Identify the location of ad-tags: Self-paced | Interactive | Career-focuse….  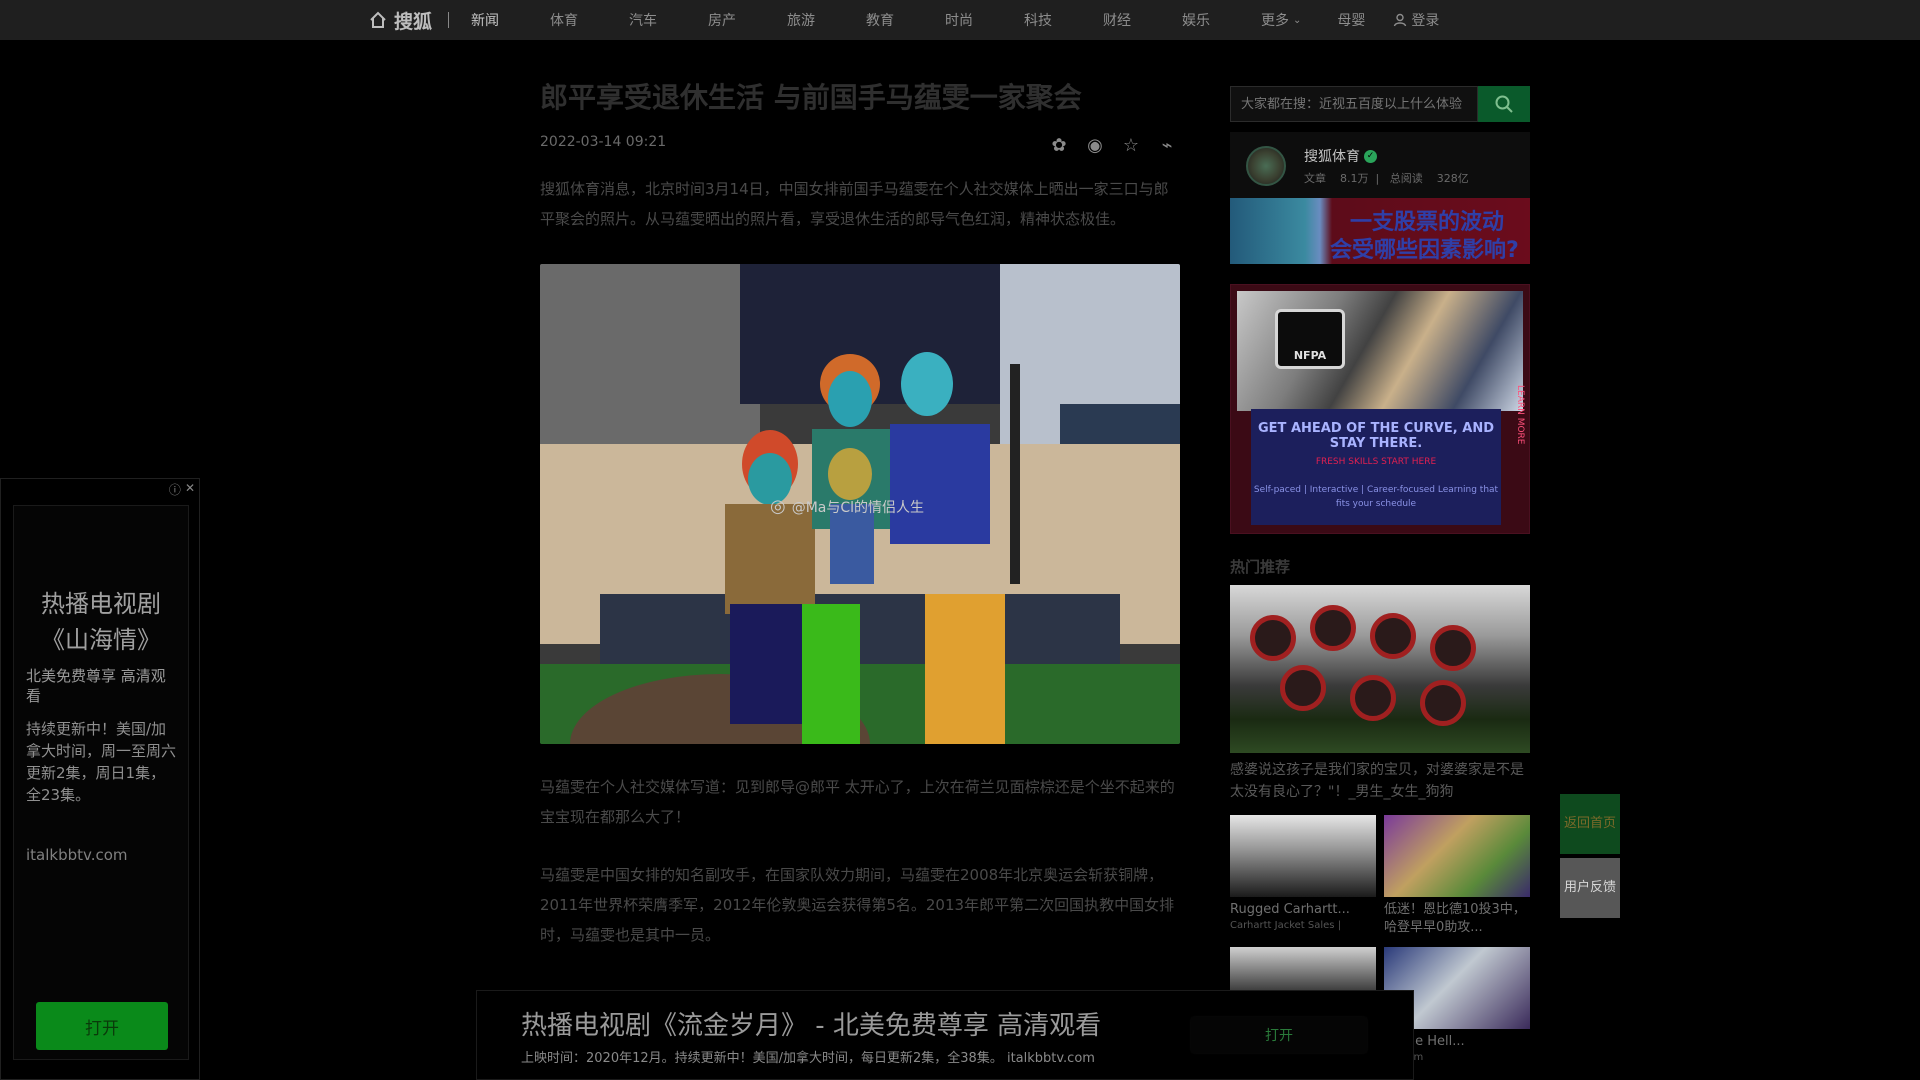
(1376, 497).